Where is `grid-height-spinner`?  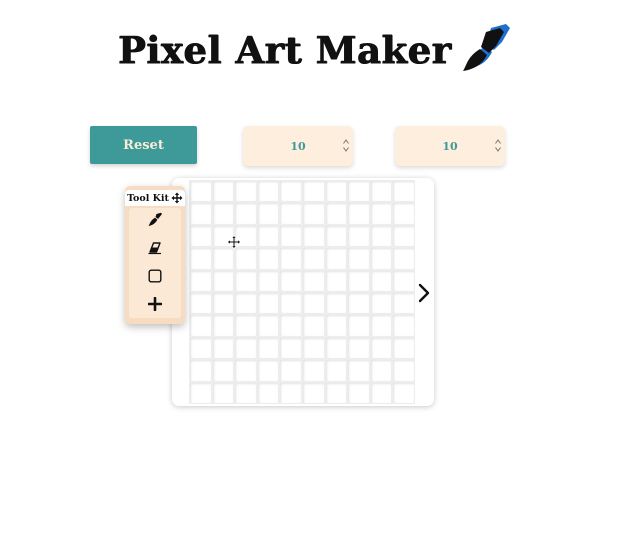
grid-height-spinner is located at coordinates (346, 145).